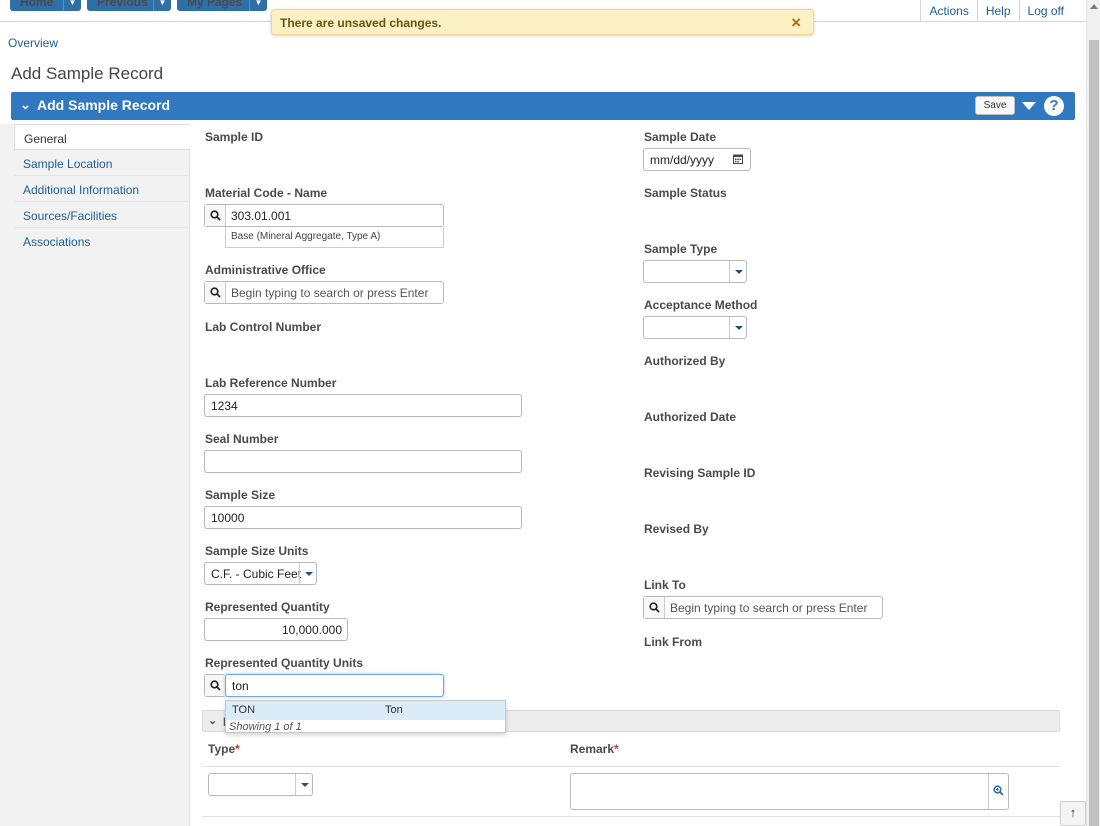  I want to click on material-name-hint: Base (Mineral Aggregate, Type A), so click(334, 237).